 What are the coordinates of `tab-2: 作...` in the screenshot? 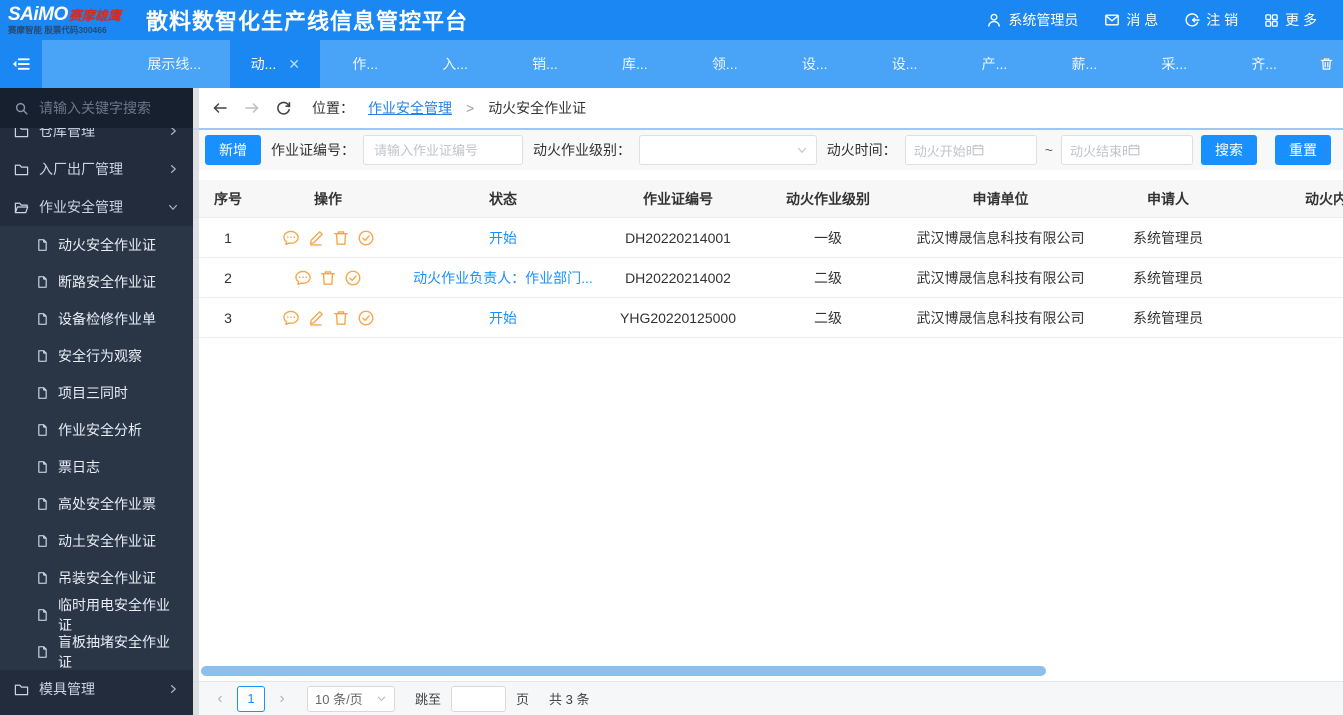 It's located at (365, 64).